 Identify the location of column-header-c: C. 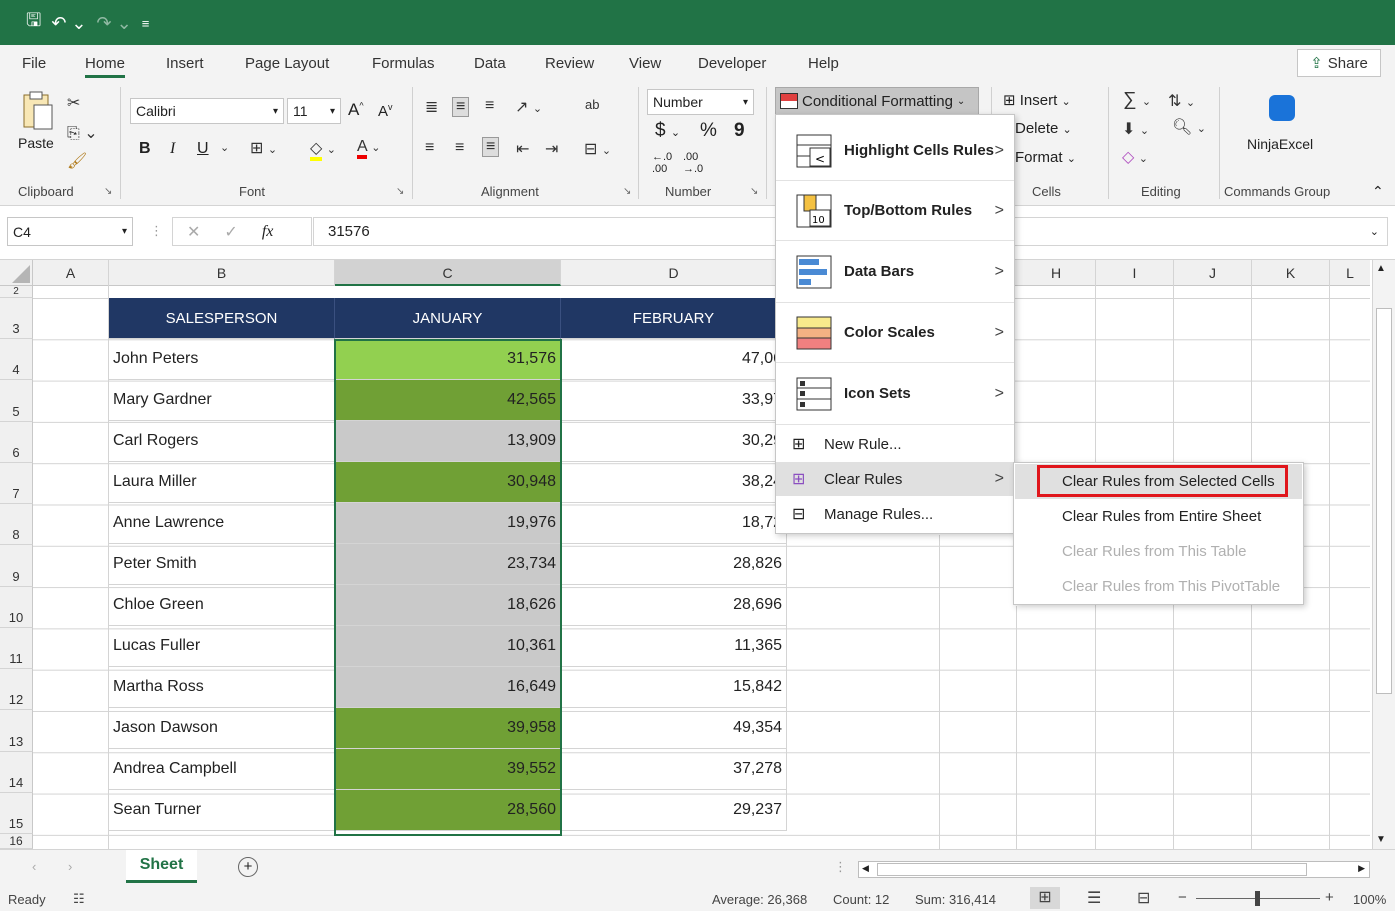
(448, 273).